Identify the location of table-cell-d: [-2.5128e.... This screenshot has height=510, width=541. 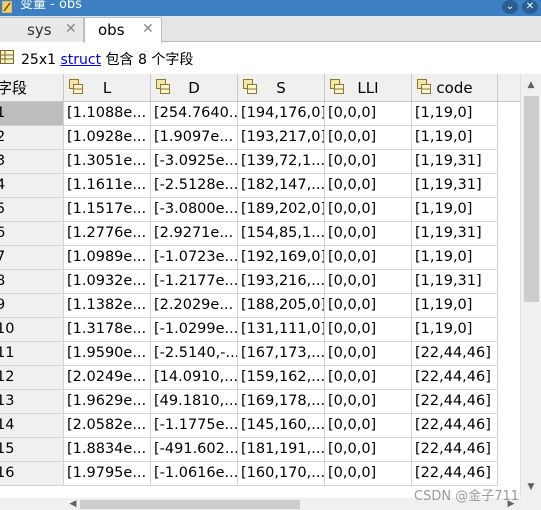
(194, 186).